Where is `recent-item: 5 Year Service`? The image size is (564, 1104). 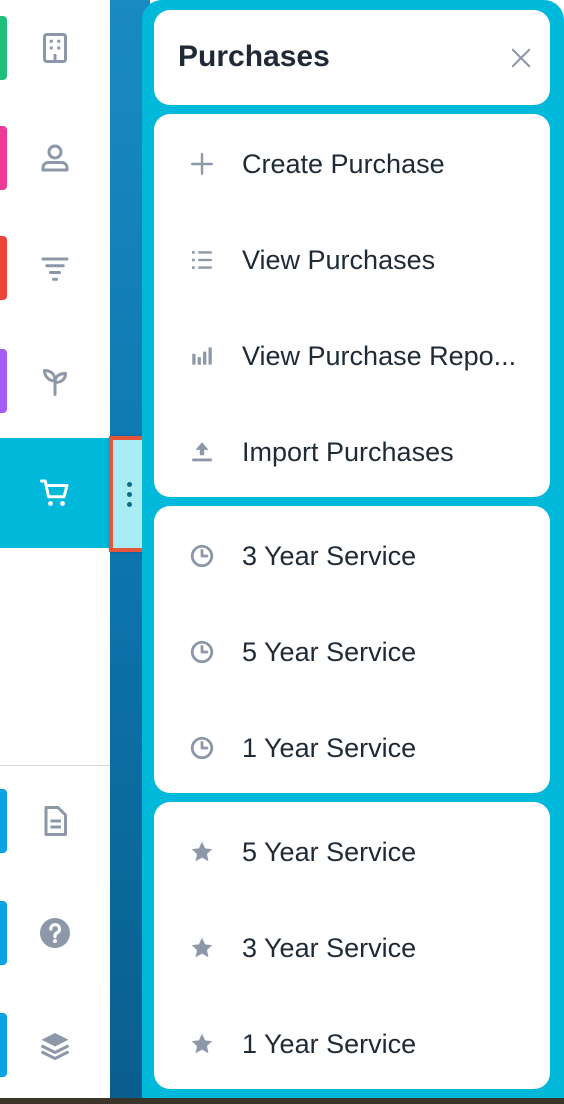 recent-item: 5 Year Service is located at coordinates (352, 652).